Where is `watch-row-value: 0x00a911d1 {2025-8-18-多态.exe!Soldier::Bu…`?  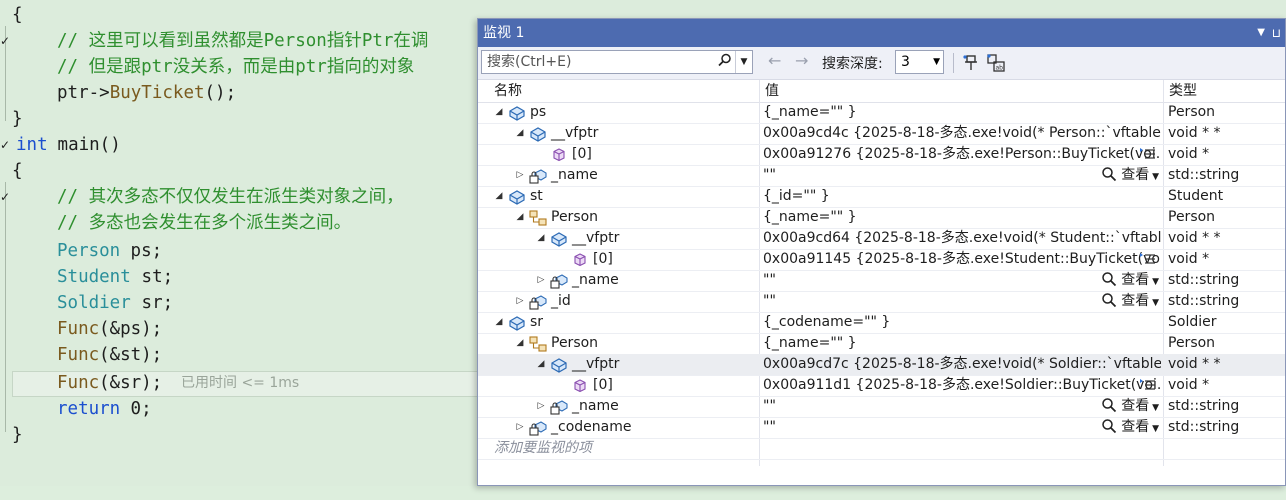 watch-row-value: 0x00a911d1 {2025-8-18-多态.exe!Soldier::Bu… is located at coordinates (962, 385).